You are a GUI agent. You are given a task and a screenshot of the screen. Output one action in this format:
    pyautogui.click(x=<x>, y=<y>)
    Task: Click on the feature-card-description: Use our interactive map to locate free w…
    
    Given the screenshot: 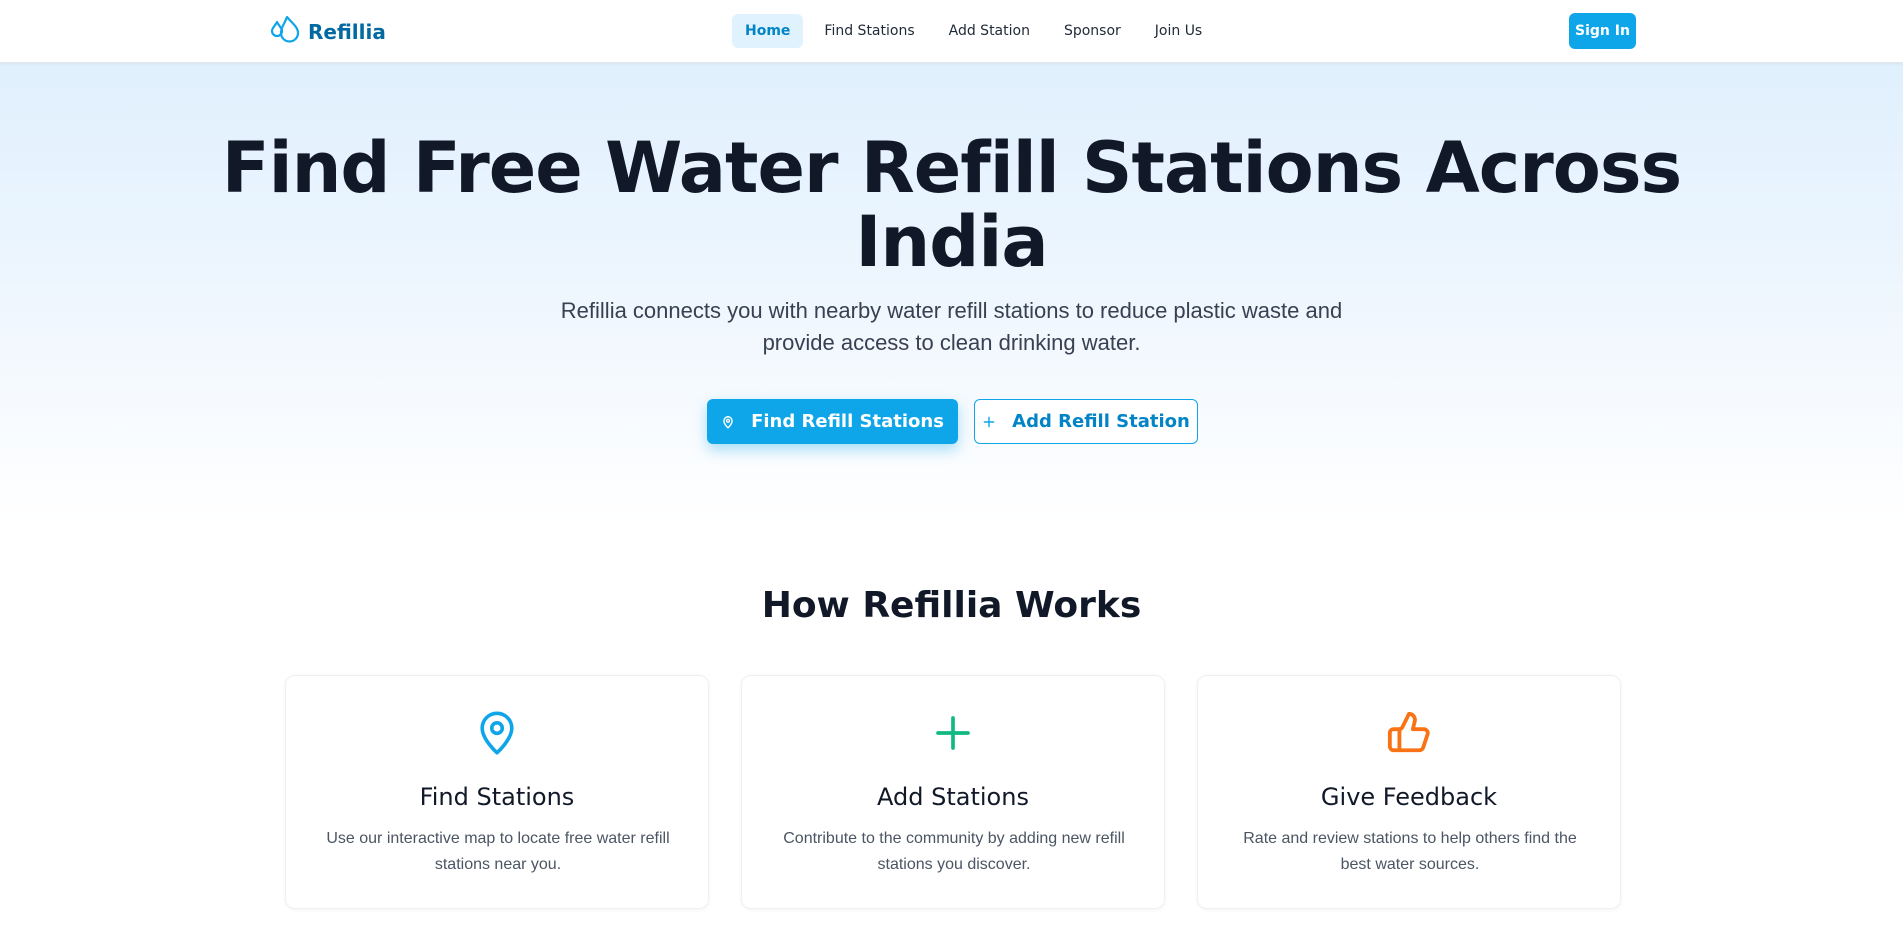 What is the action you would take?
    pyautogui.click(x=498, y=851)
    